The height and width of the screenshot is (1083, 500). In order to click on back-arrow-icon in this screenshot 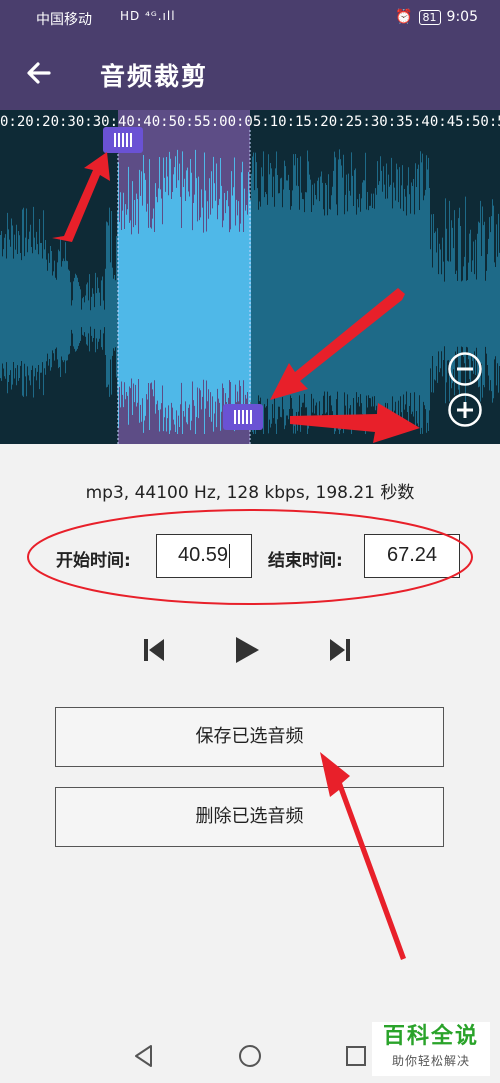, I will do `click(39, 73)`.